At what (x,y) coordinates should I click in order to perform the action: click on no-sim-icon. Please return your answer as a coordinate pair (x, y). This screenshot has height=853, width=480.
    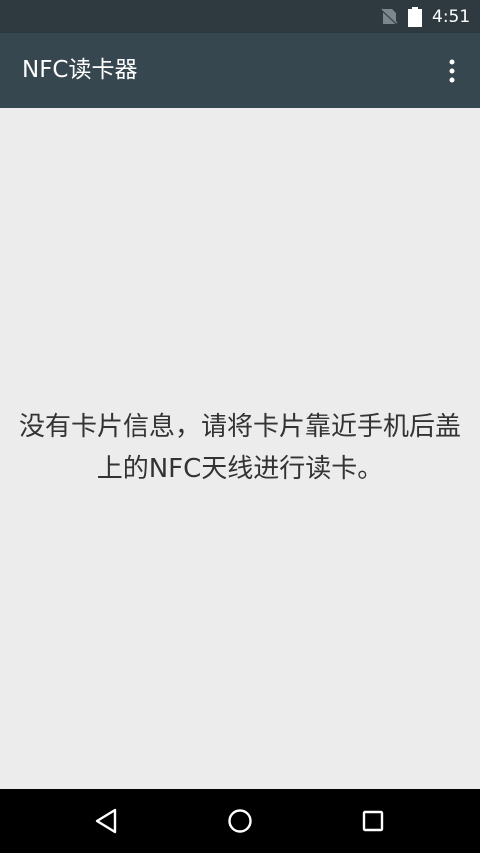
    Looking at the image, I should click on (389, 16).